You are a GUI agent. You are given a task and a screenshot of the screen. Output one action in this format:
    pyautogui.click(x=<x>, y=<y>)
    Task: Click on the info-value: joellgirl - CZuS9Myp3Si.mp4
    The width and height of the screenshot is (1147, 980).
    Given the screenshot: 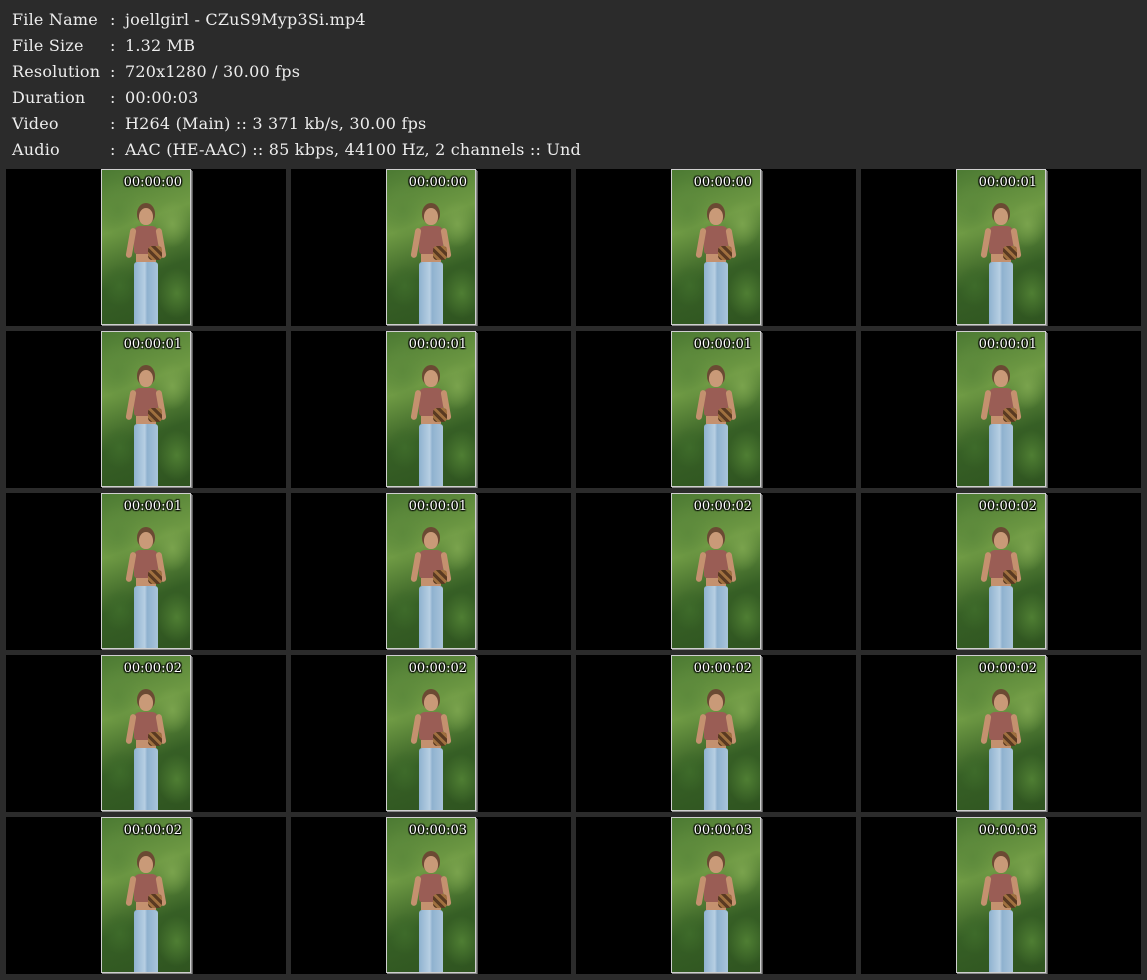 What is the action you would take?
    pyautogui.click(x=245, y=19)
    